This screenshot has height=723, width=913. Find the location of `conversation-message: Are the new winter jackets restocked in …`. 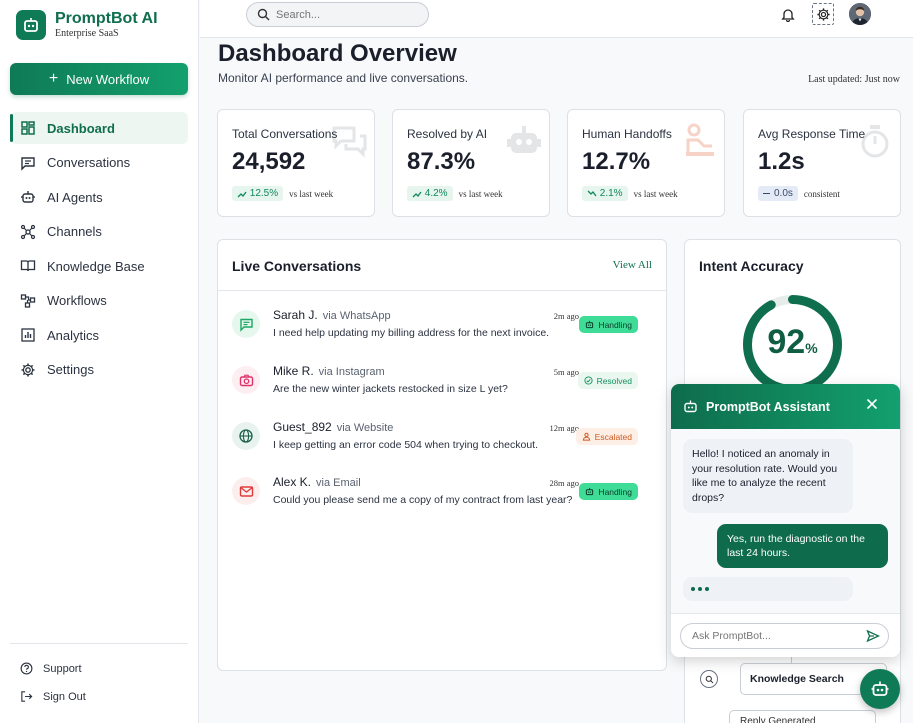

conversation-message: Are the new winter jackets restocked in … is located at coordinates (390, 389).